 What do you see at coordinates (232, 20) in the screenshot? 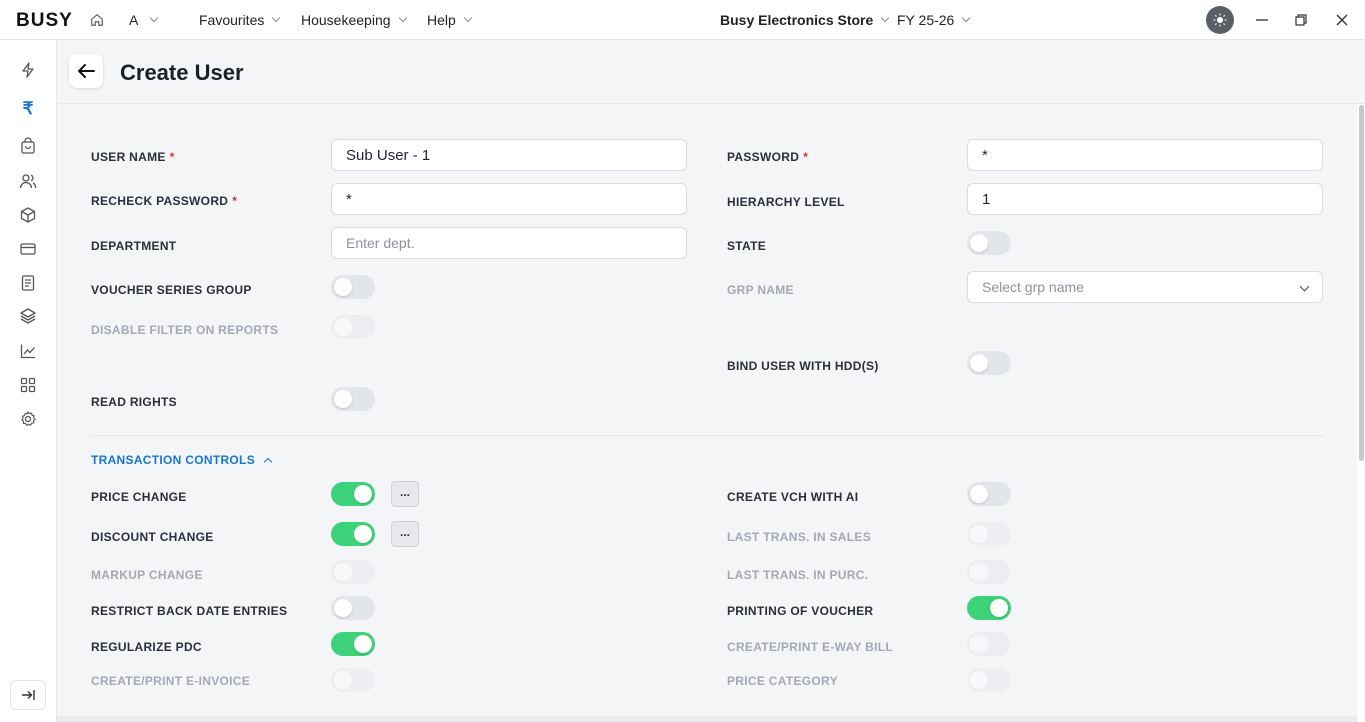
I see `menu-favourites-label: Favourites` at bounding box center [232, 20].